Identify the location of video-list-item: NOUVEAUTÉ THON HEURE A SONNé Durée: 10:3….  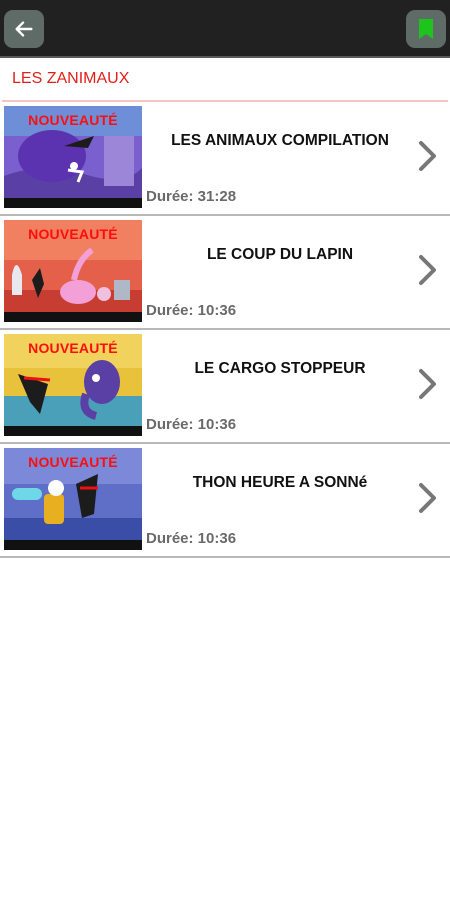
(225, 501).